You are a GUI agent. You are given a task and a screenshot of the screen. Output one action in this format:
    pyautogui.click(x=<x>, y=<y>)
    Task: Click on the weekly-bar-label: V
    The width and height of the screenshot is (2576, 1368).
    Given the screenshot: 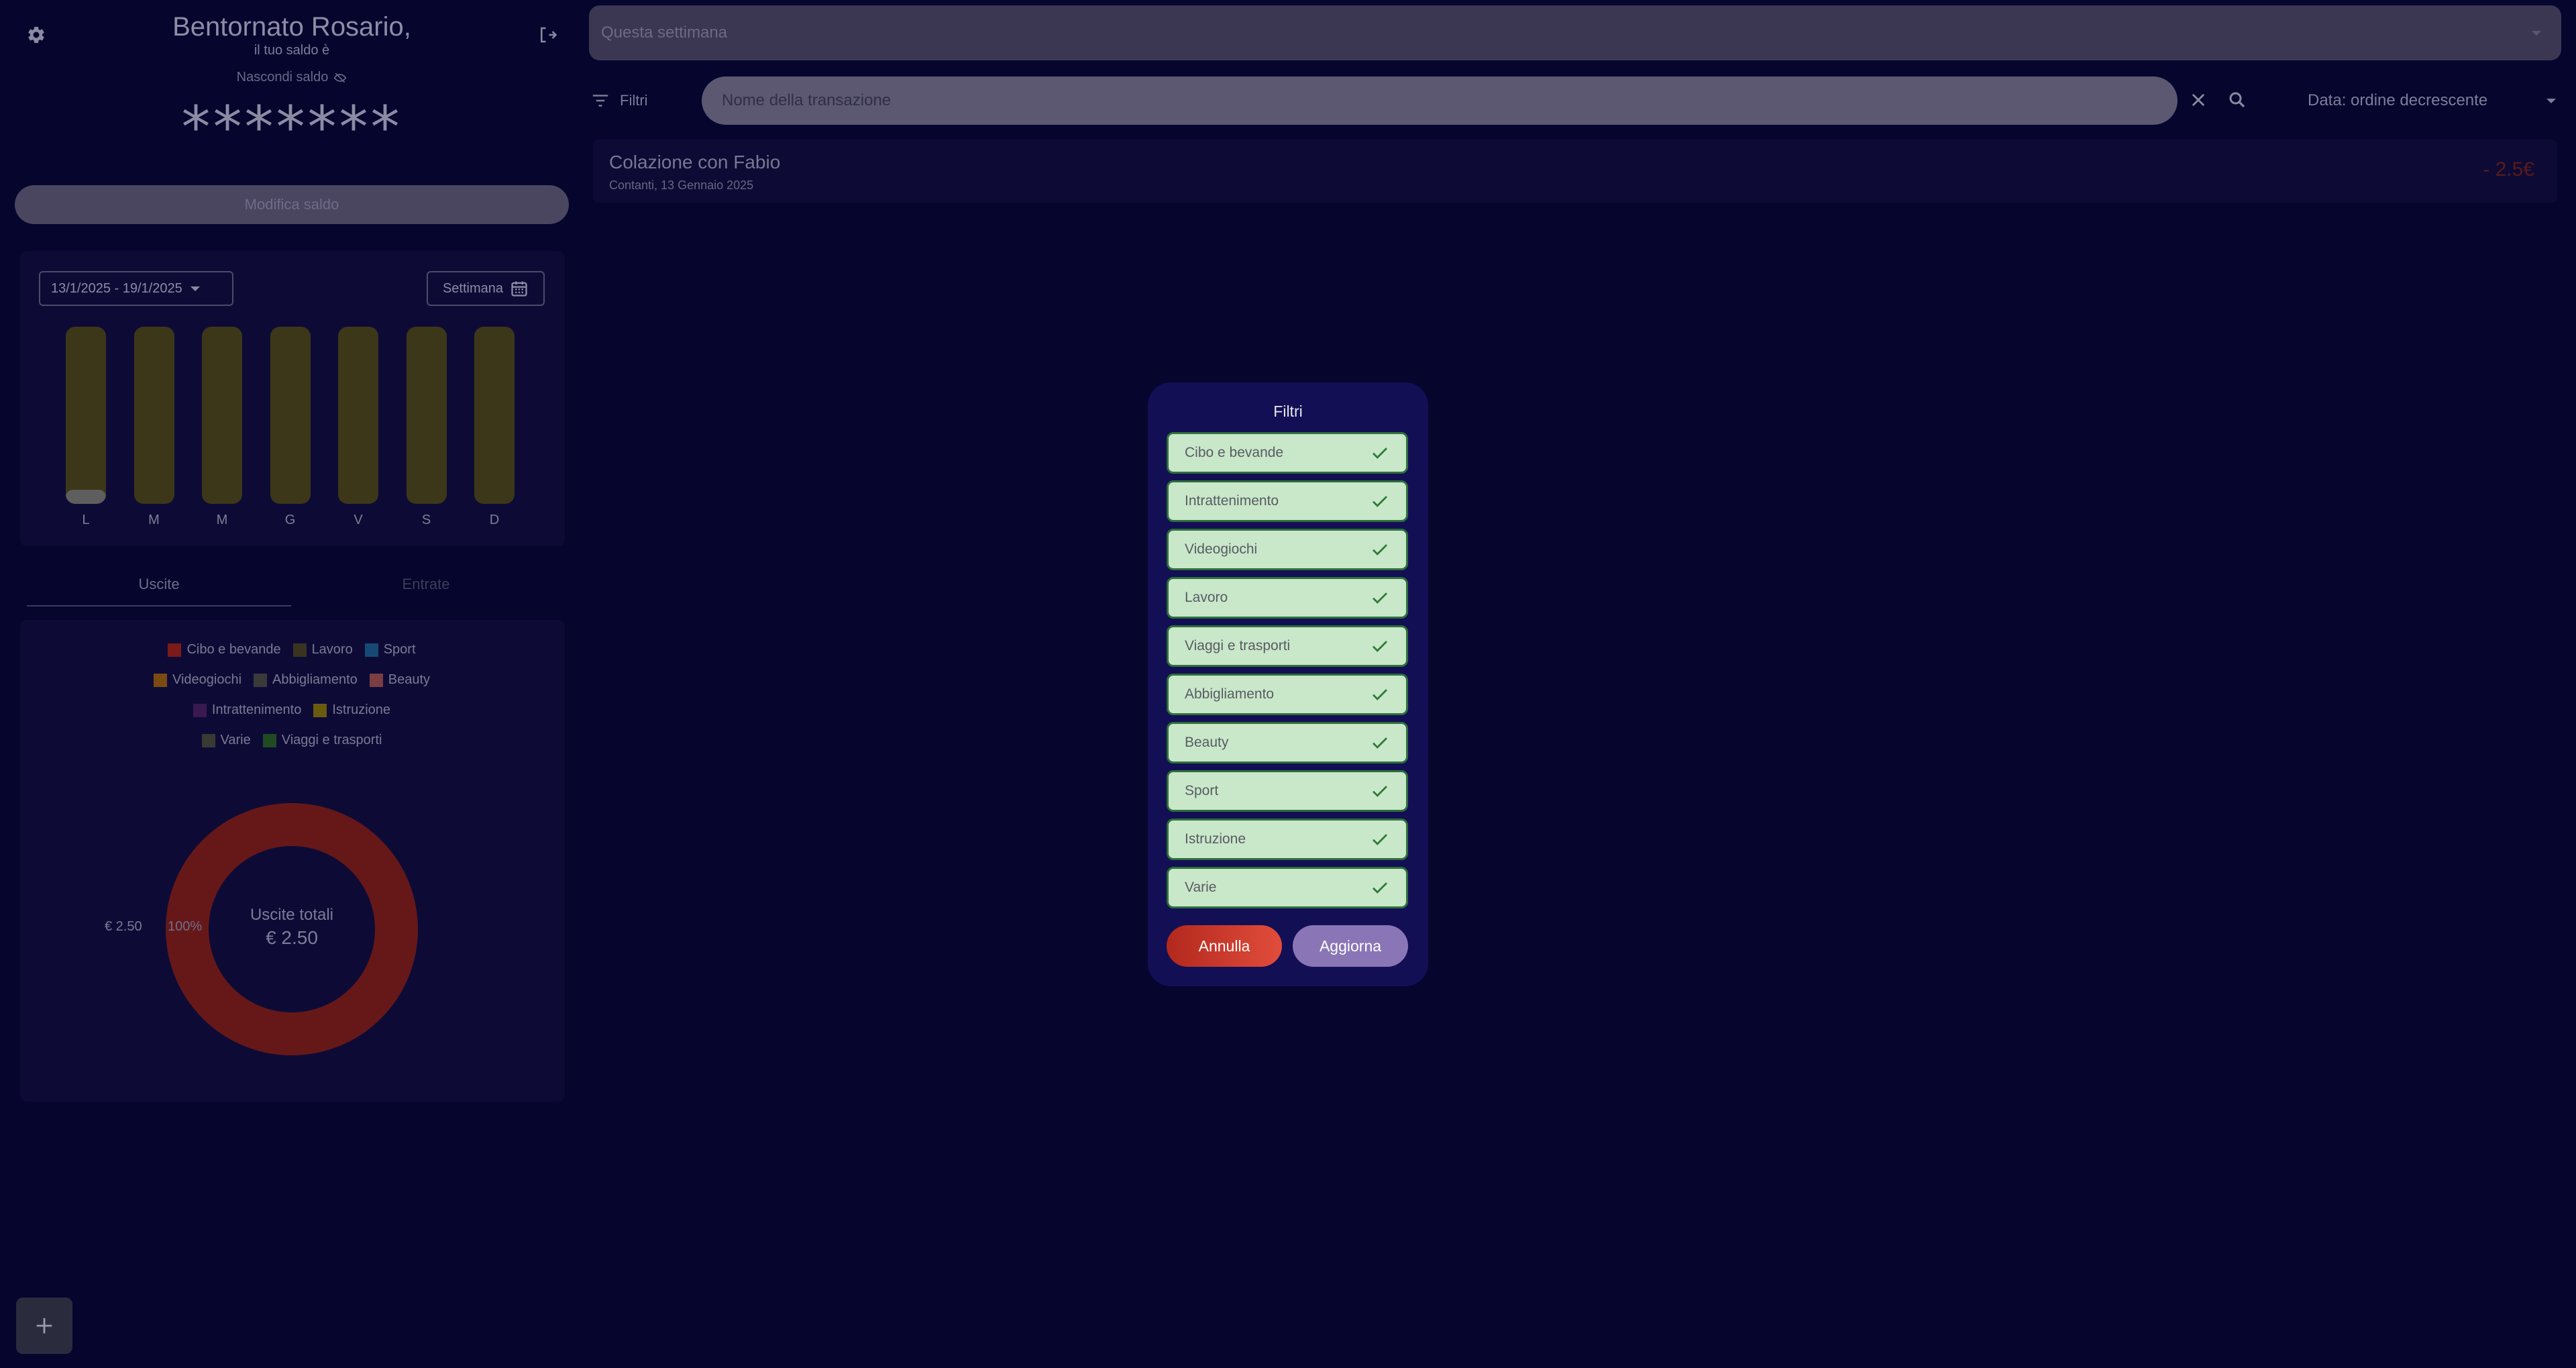 What is the action you would take?
    pyautogui.click(x=358, y=520)
    